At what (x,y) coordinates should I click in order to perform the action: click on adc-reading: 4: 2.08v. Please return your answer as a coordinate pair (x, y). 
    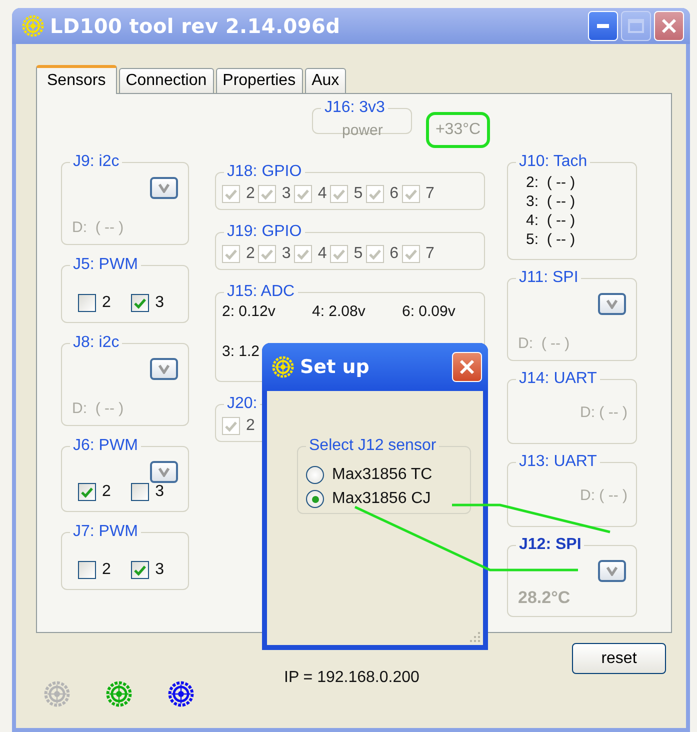
    Looking at the image, I should click on (339, 311).